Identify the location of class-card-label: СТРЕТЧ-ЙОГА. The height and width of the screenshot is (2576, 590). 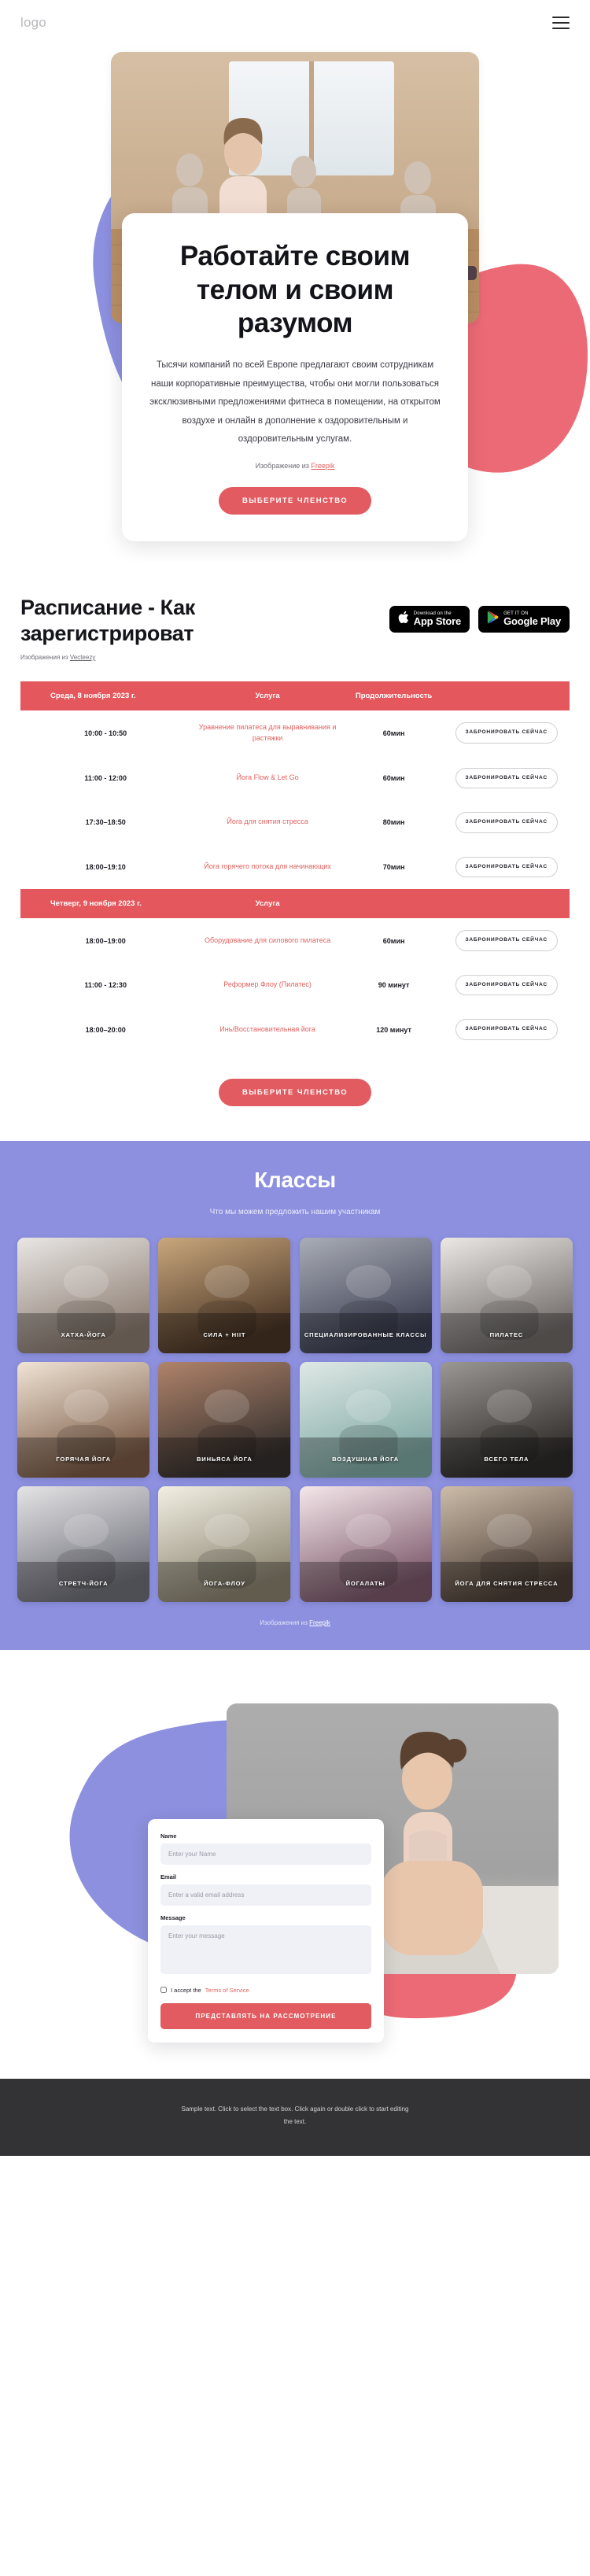
(83, 1583).